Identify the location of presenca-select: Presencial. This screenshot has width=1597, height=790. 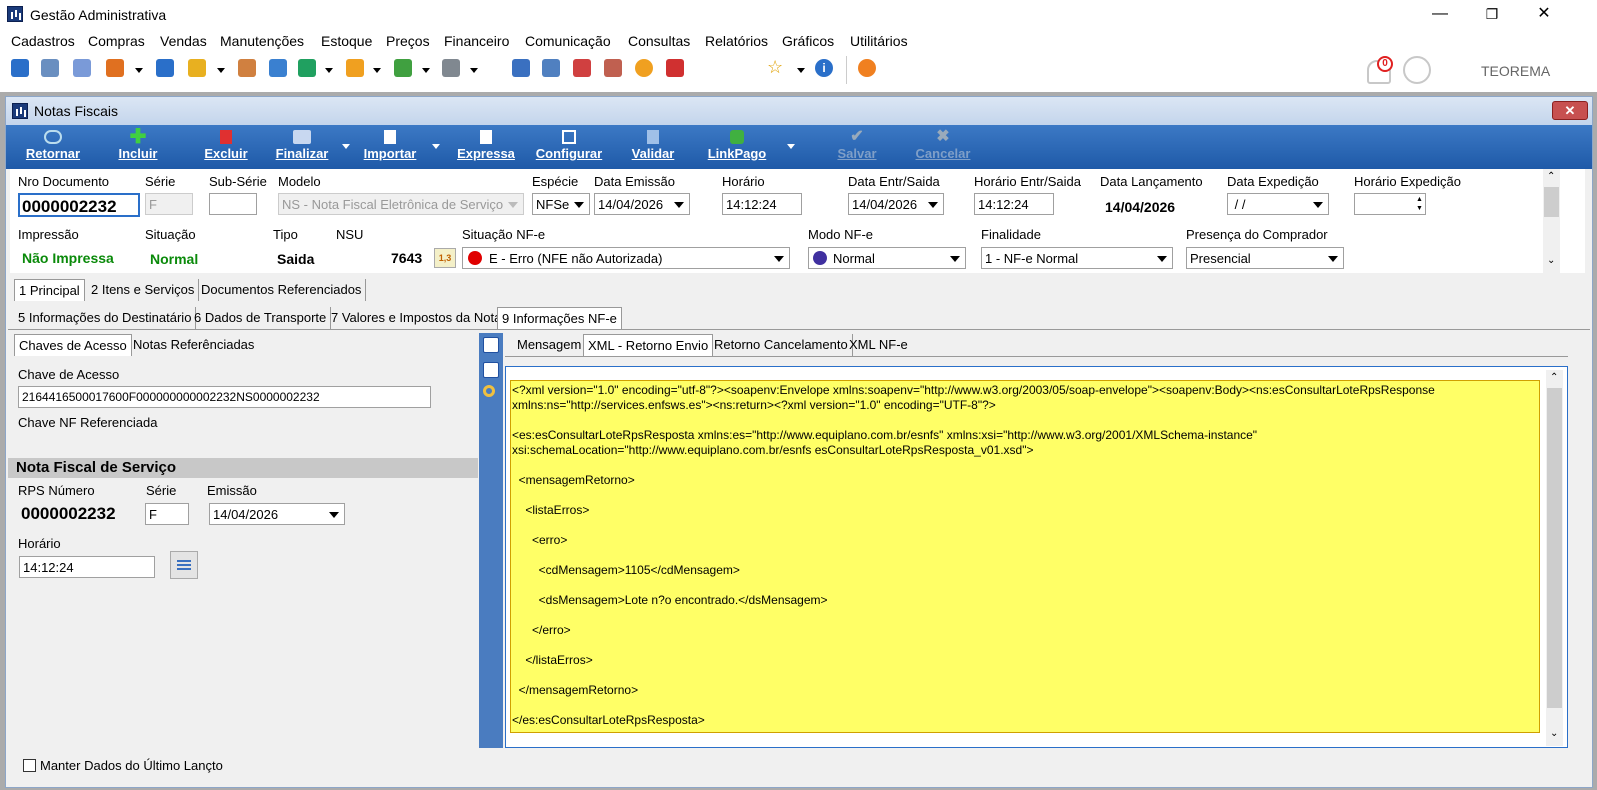
(1265, 258).